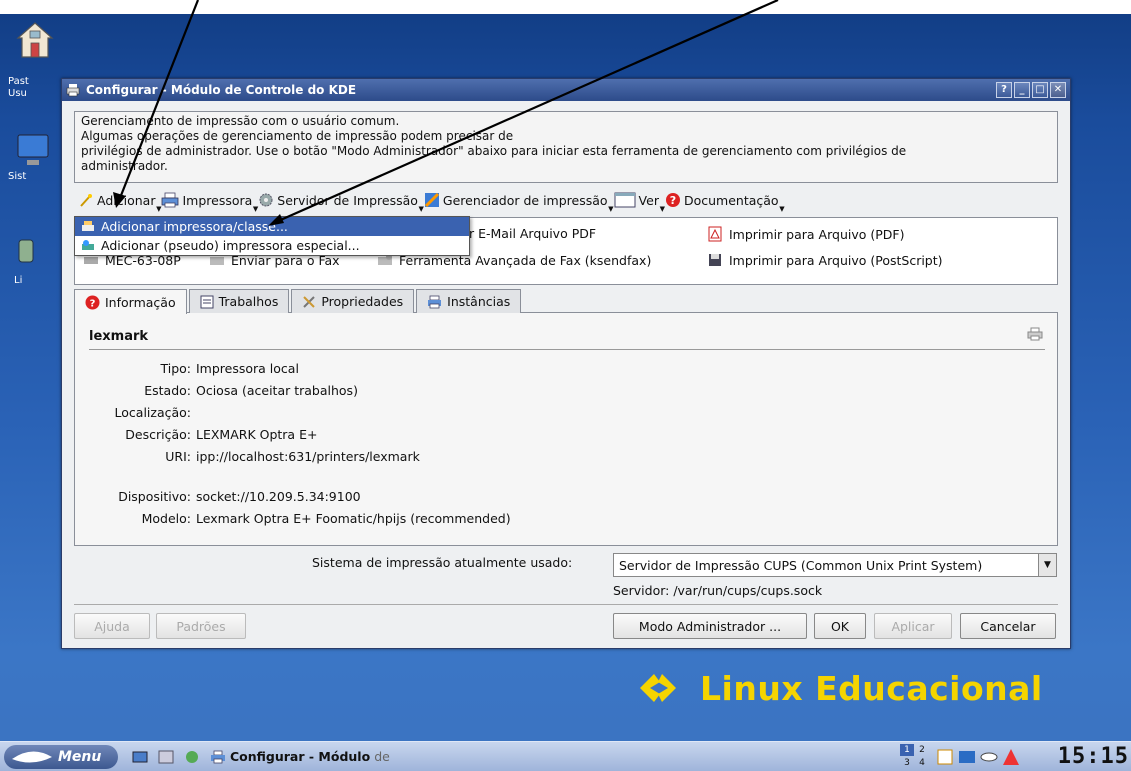 Image resolution: width=1131 pixels, height=771 pixels. What do you see at coordinates (158, 434) in the screenshot?
I see `detail-key: Descrição:` at bounding box center [158, 434].